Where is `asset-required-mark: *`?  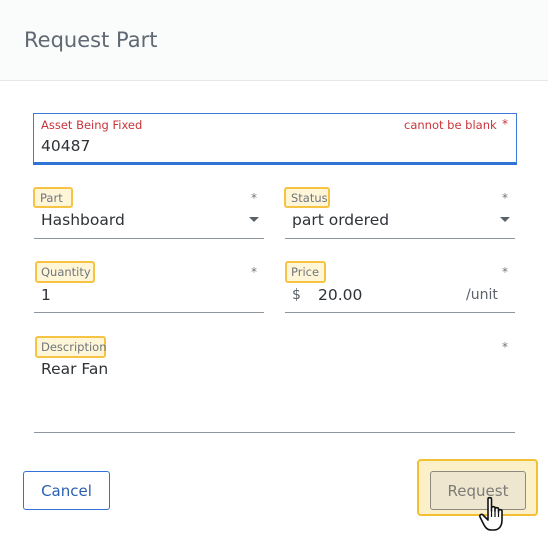
asset-required-mark: * is located at coordinates (505, 124).